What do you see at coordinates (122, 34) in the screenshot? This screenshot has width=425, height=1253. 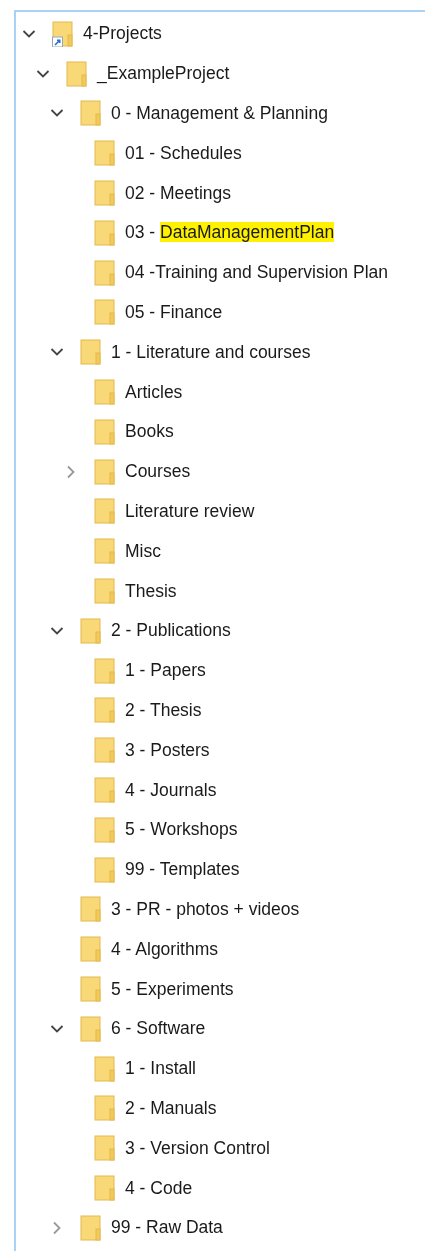 I see `tree-item-label: 4-Projects` at bounding box center [122, 34].